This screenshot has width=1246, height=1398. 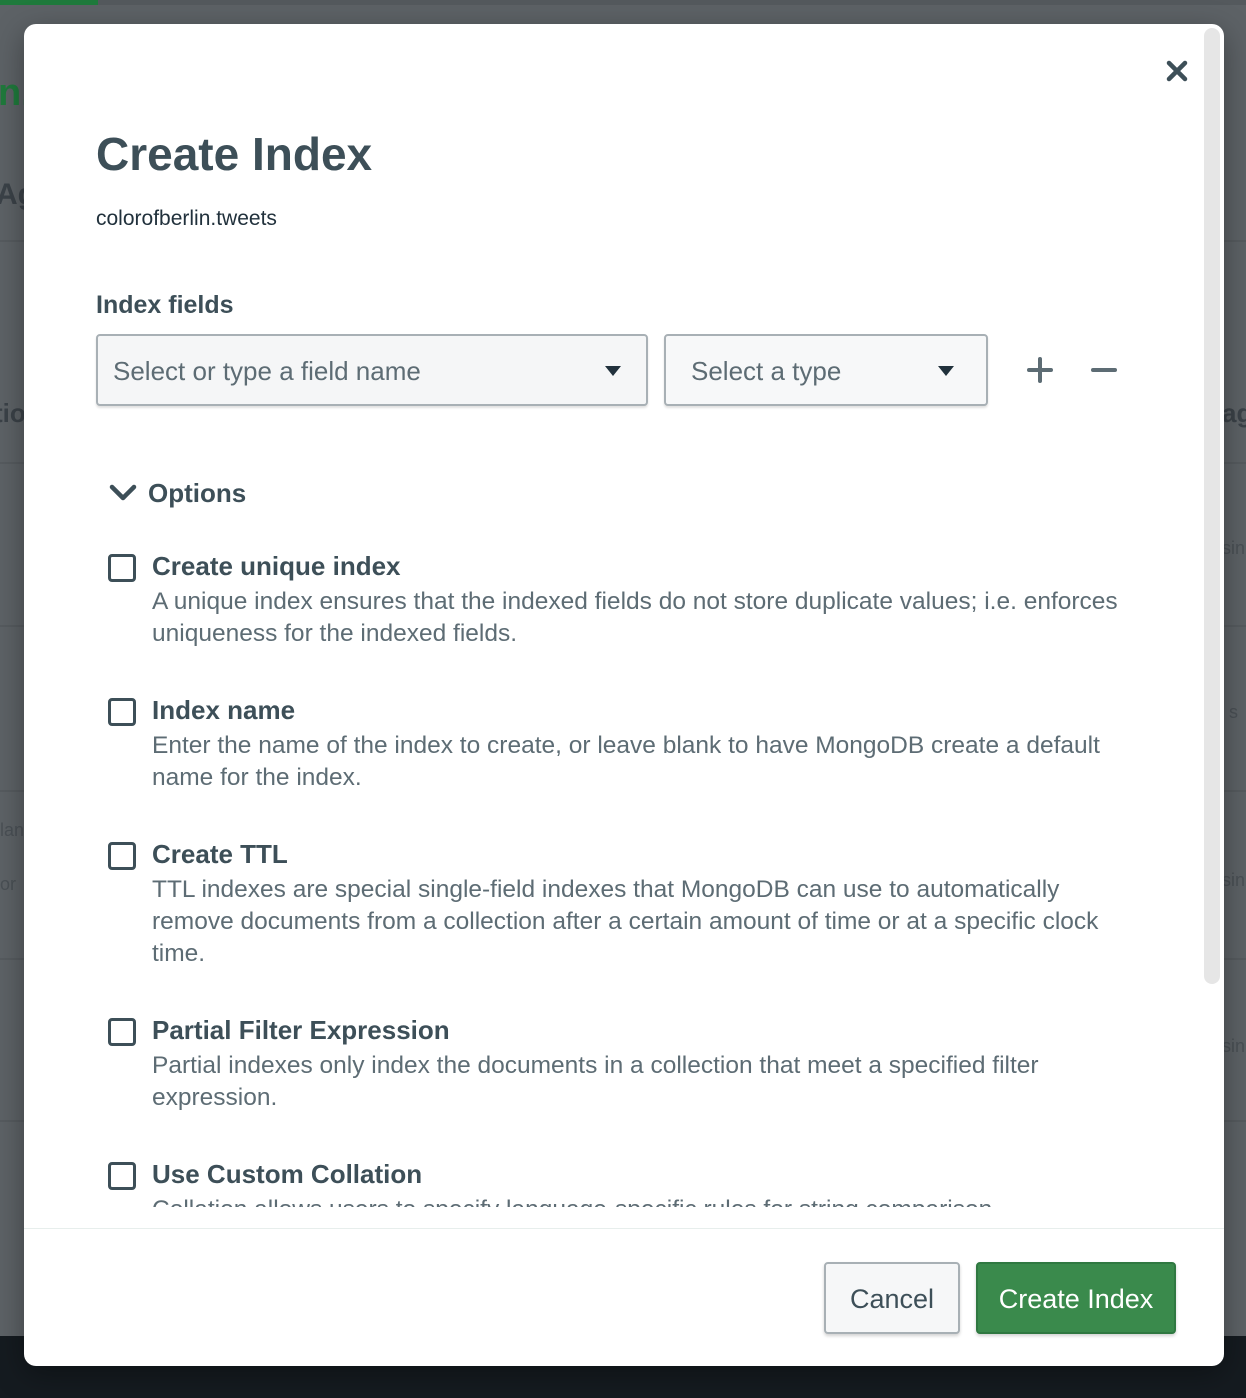 I want to click on plus-icon, so click(x=1040, y=370).